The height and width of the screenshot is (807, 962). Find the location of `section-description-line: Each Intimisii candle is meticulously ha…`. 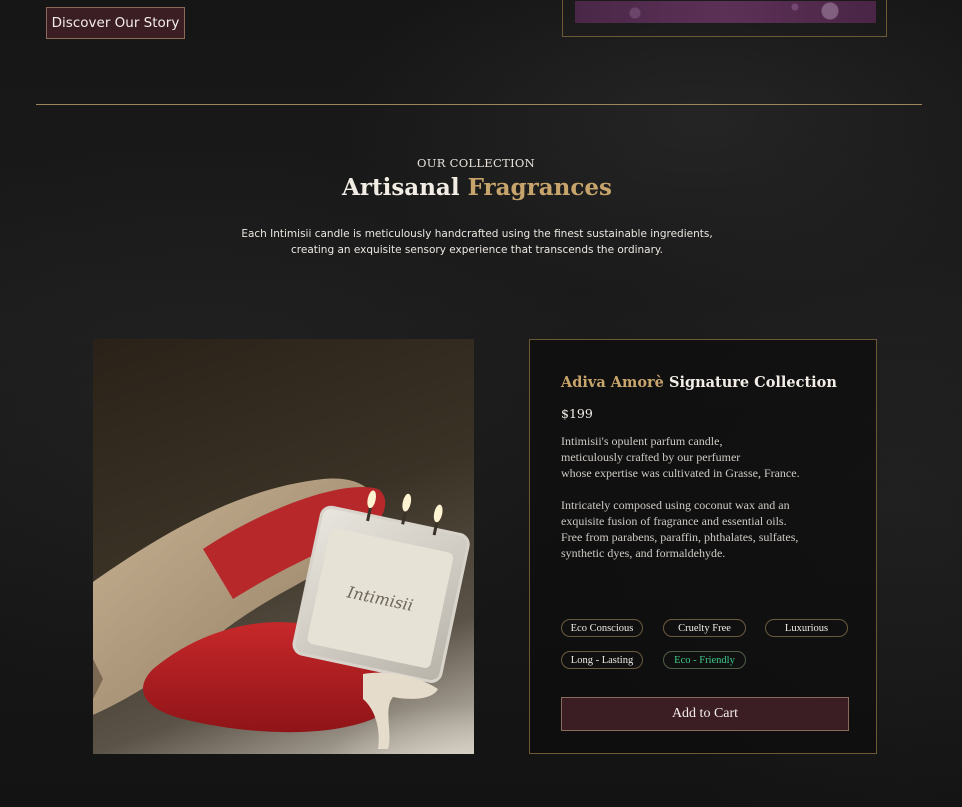

section-description-line: Each Intimisii candle is meticulously ha… is located at coordinates (477, 234).